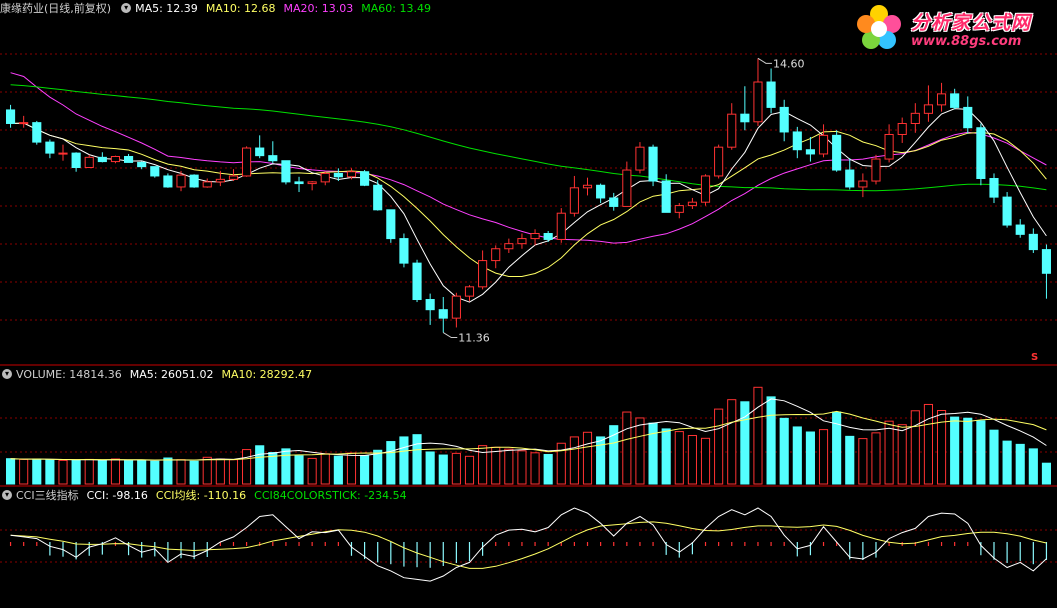 The height and width of the screenshot is (608, 1057). I want to click on high-price-label: 14.60, so click(789, 63).